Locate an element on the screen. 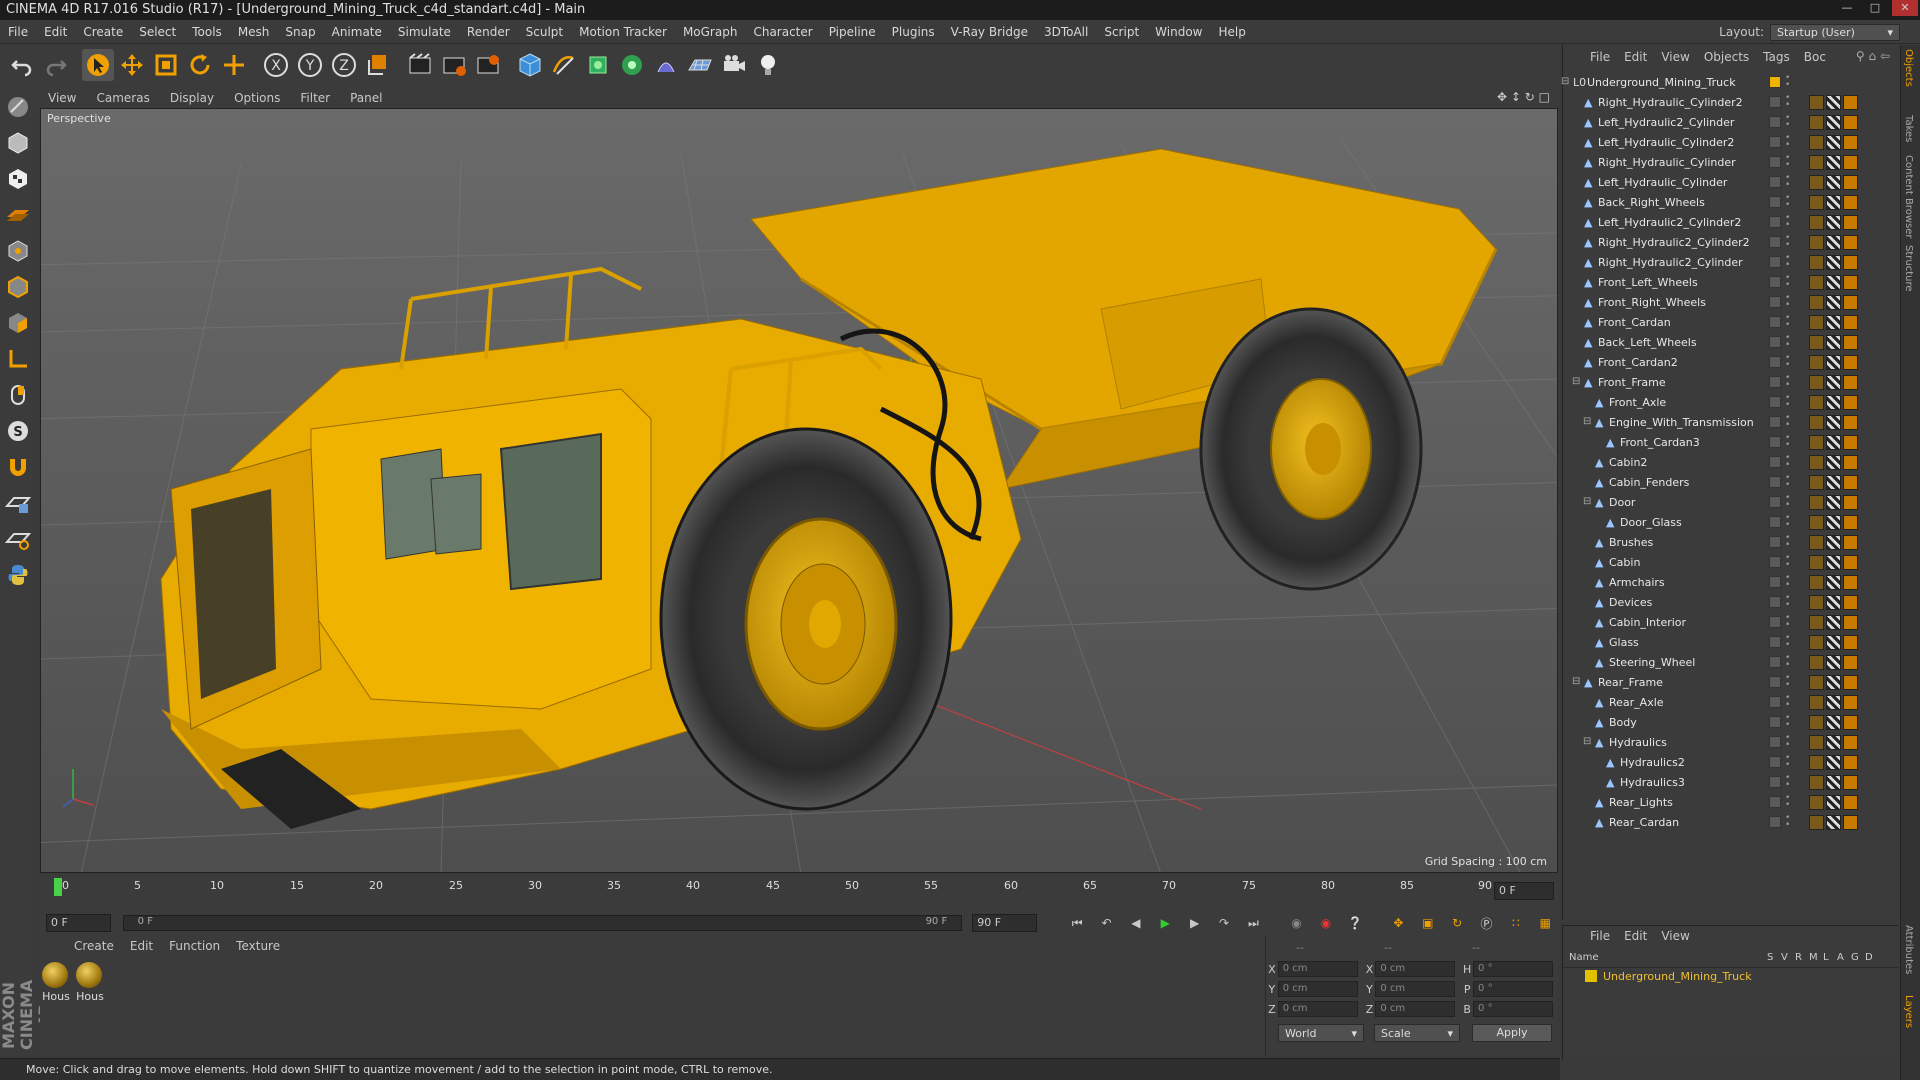 The width and height of the screenshot is (1920, 1080). tab-takes: Takes is located at coordinates (1908, 128).